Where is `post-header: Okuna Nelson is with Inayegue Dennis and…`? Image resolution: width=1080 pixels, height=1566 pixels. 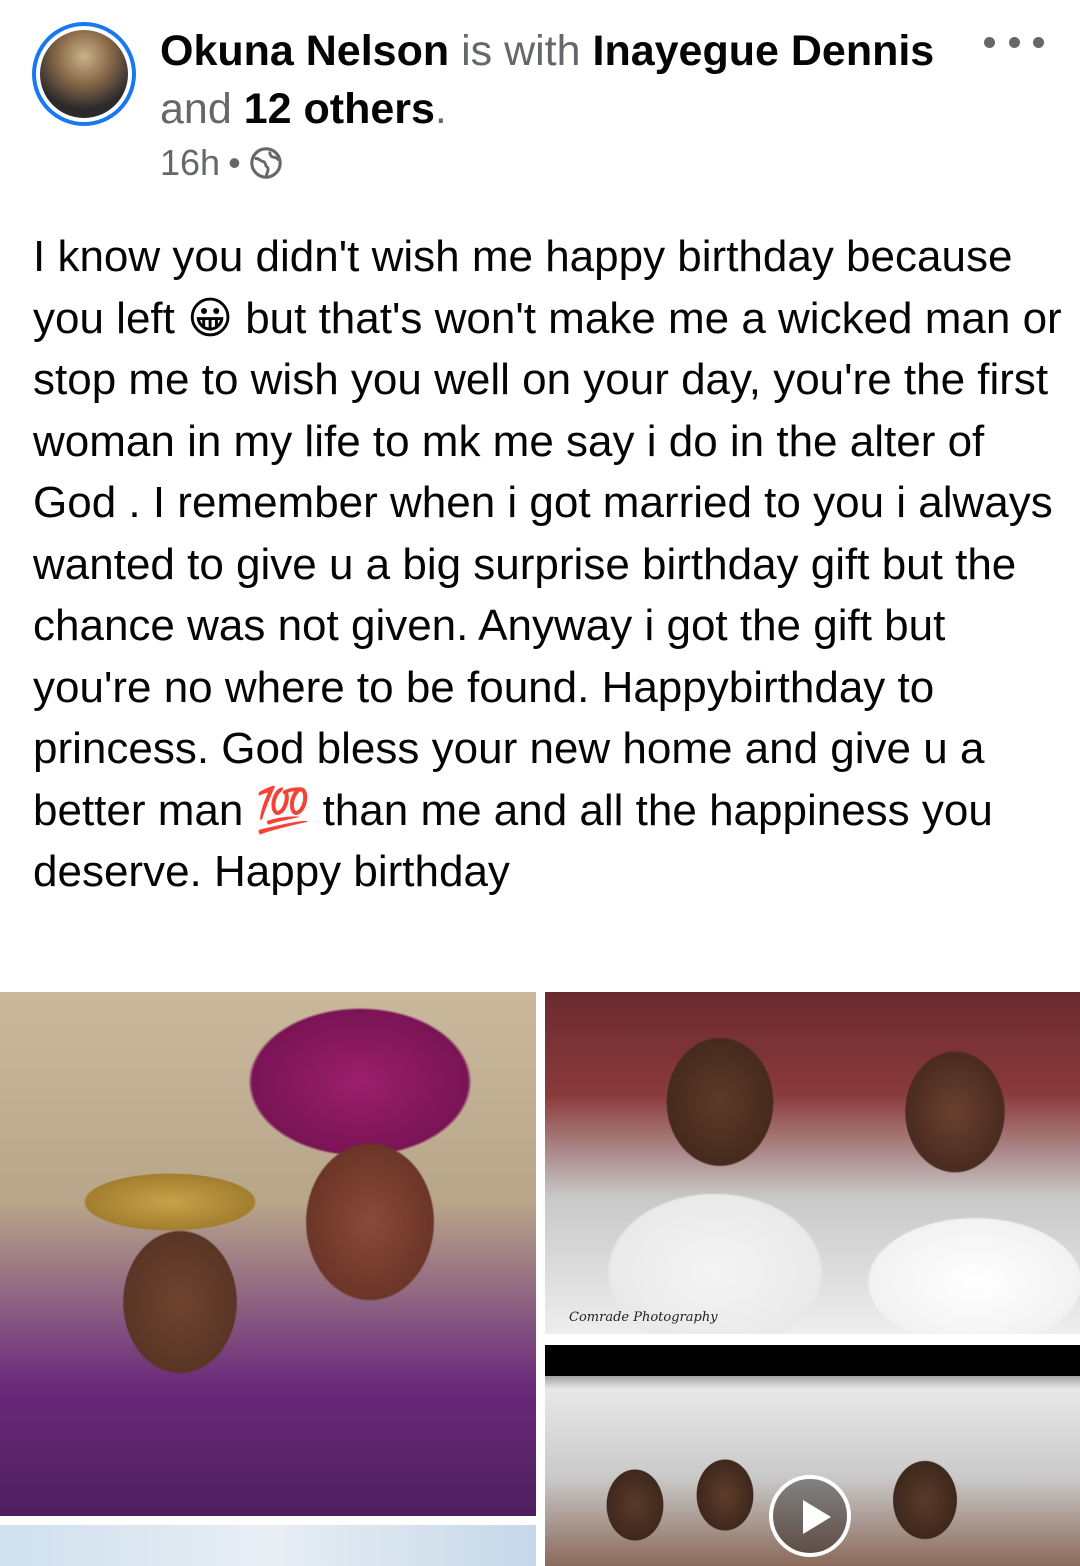
post-header: Okuna Nelson is with Inayegue Dennis and… is located at coordinates (540, 100).